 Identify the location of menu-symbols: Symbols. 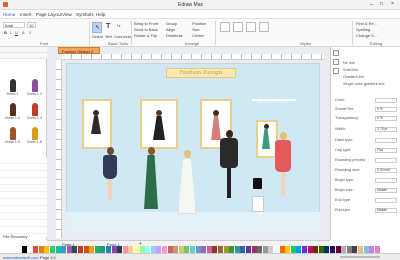
(85, 14).